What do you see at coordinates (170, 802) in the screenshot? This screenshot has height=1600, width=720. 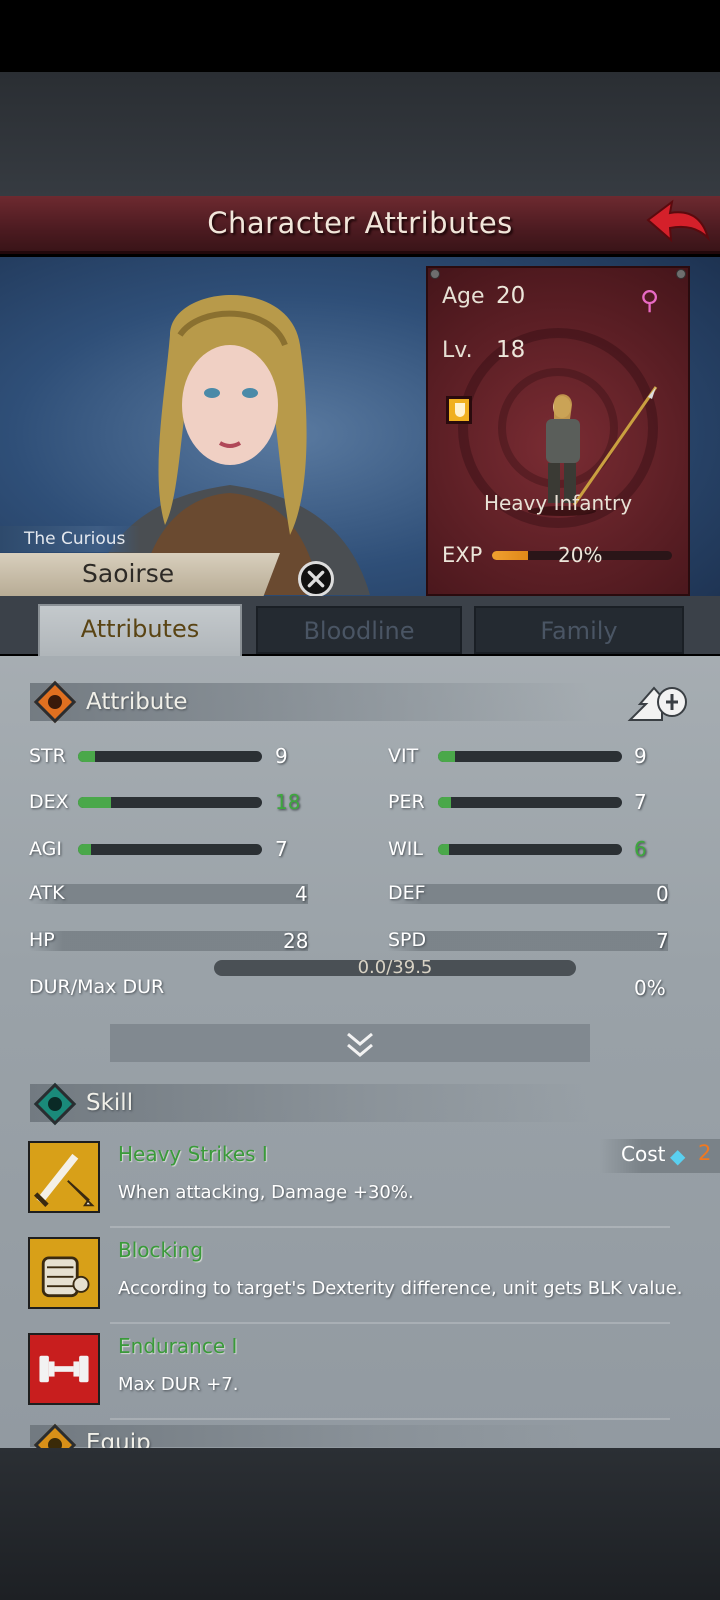 I see `stat-bar-dex` at bounding box center [170, 802].